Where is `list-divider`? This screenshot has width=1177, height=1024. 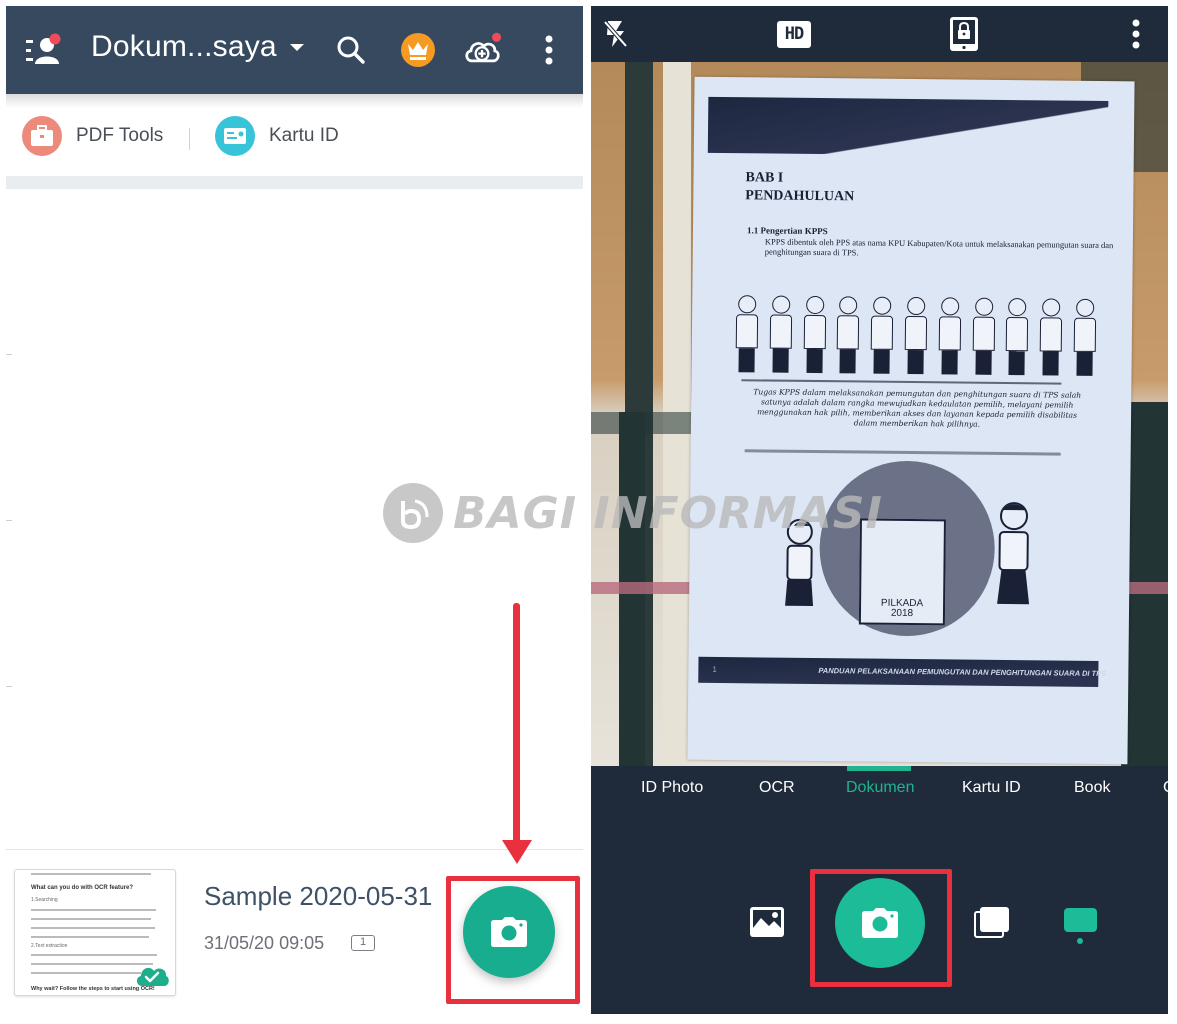
list-divider is located at coordinates (294, 849).